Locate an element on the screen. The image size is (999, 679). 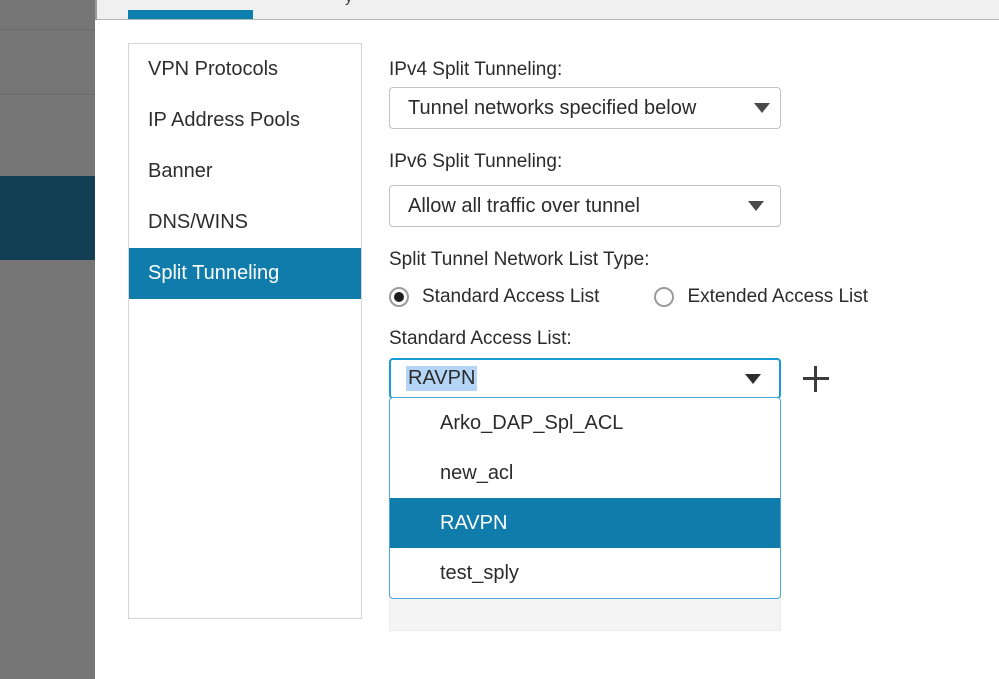
tab-strip: y is located at coordinates (547, 10).